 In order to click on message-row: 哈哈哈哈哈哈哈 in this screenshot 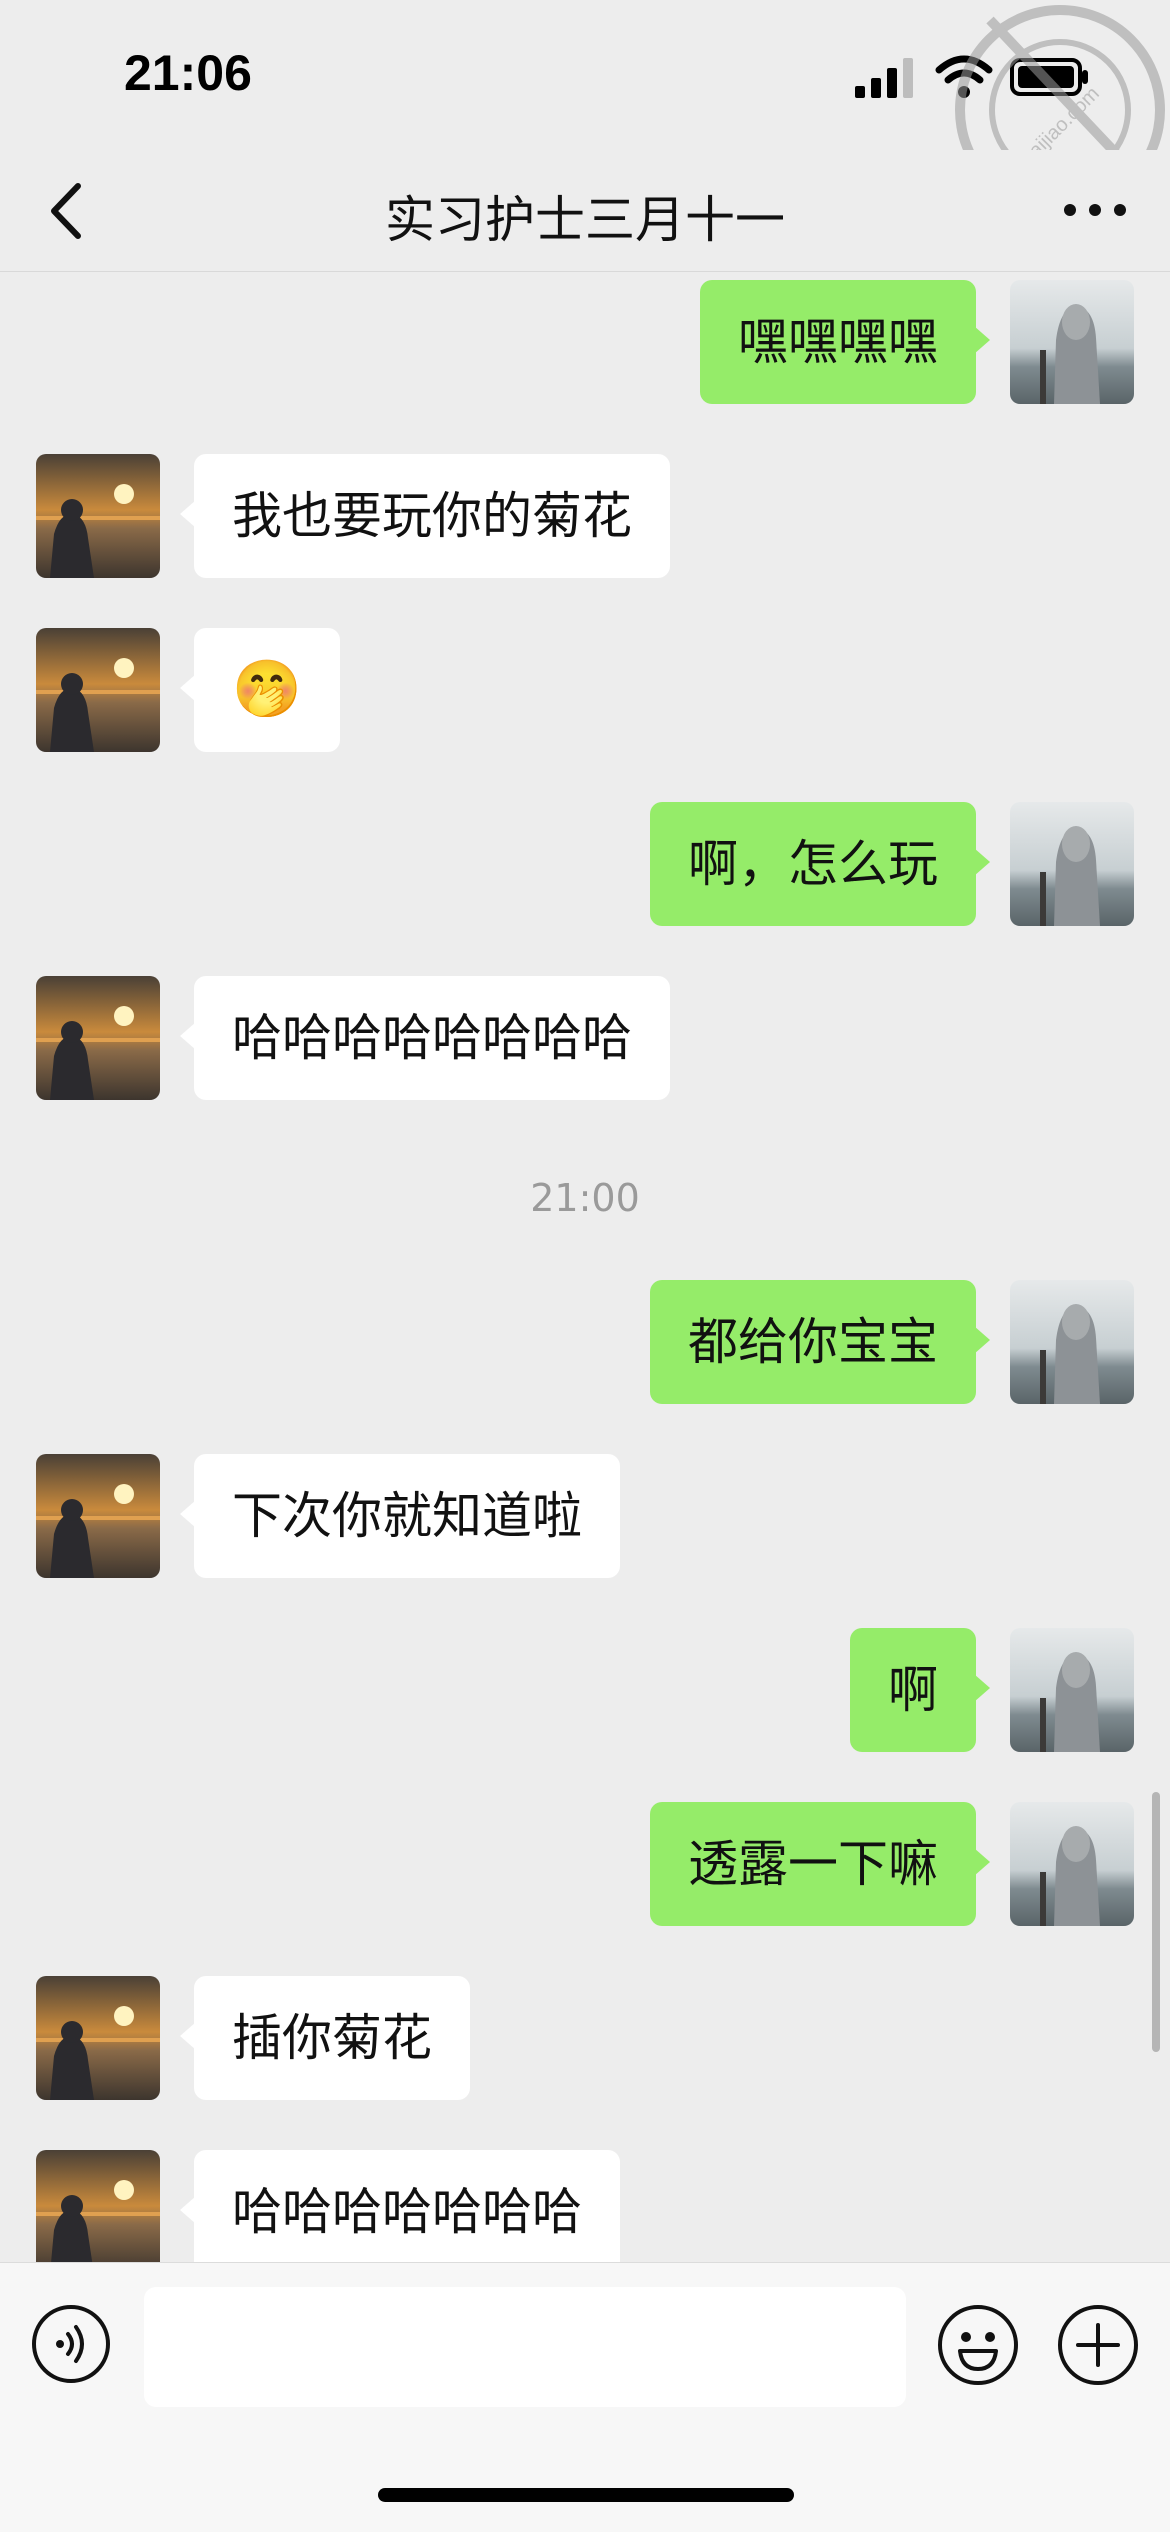, I will do `click(585, 2206)`.